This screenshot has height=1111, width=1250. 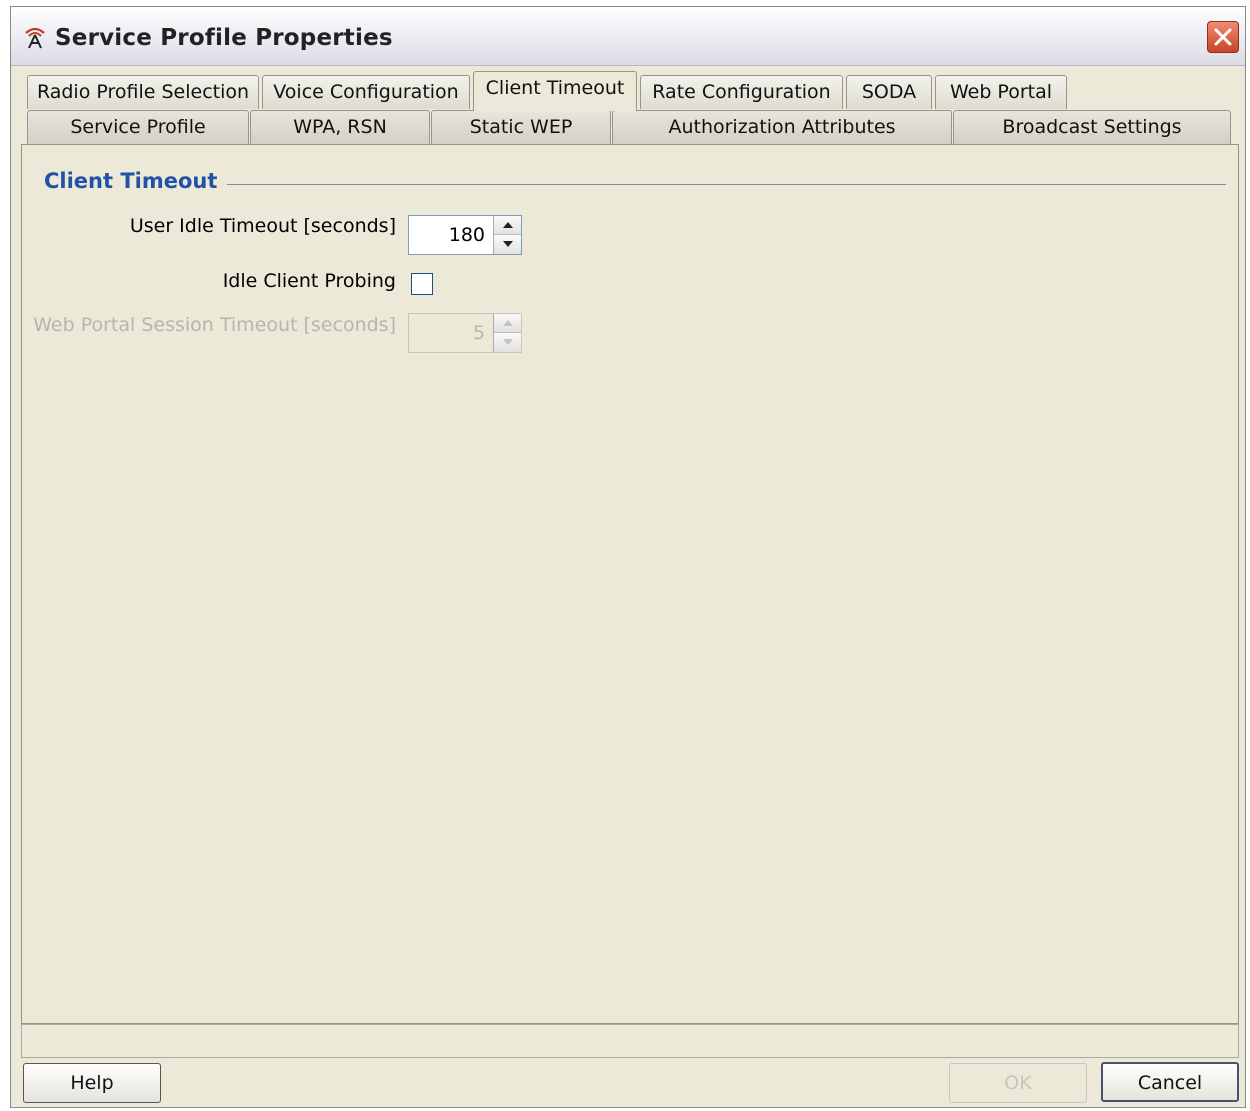 What do you see at coordinates (628, 36) in the screenshot?
I see `title-bar: Service Profile Properties` at bounding box center [628, 36].